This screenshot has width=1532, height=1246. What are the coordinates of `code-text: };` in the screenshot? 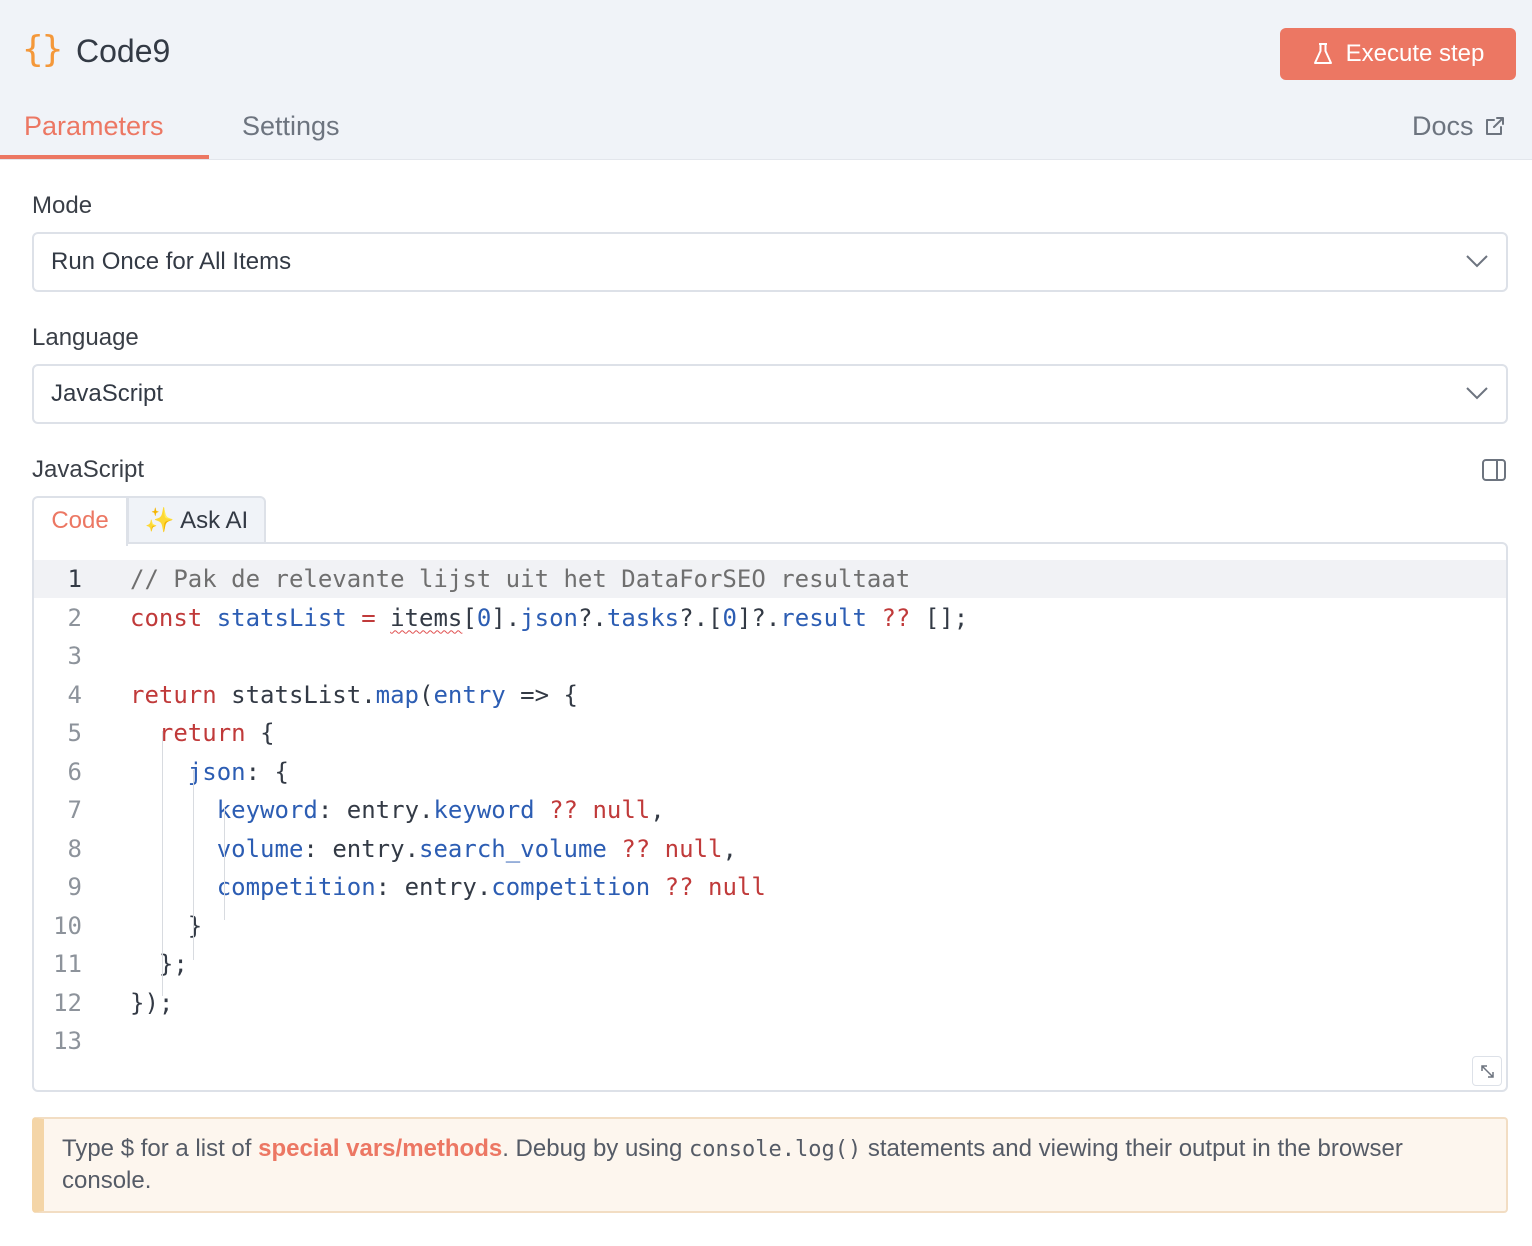 It's located at (173, 964).